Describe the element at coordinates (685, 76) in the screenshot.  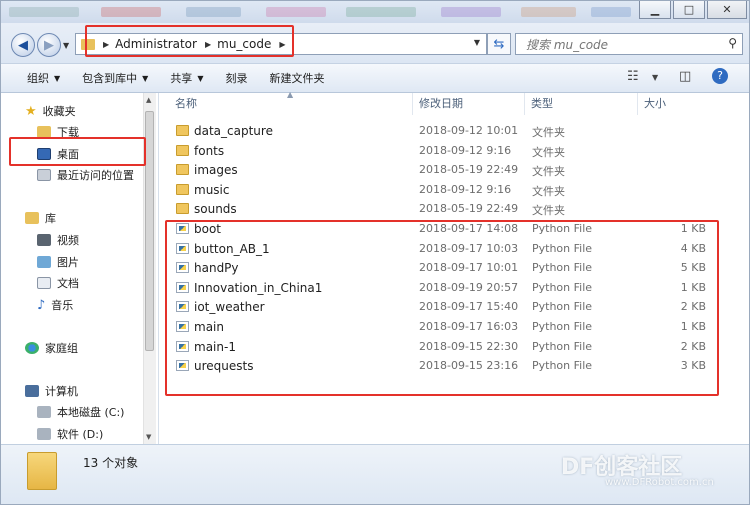
I see `preview-pane-icon: ◫` at that location.